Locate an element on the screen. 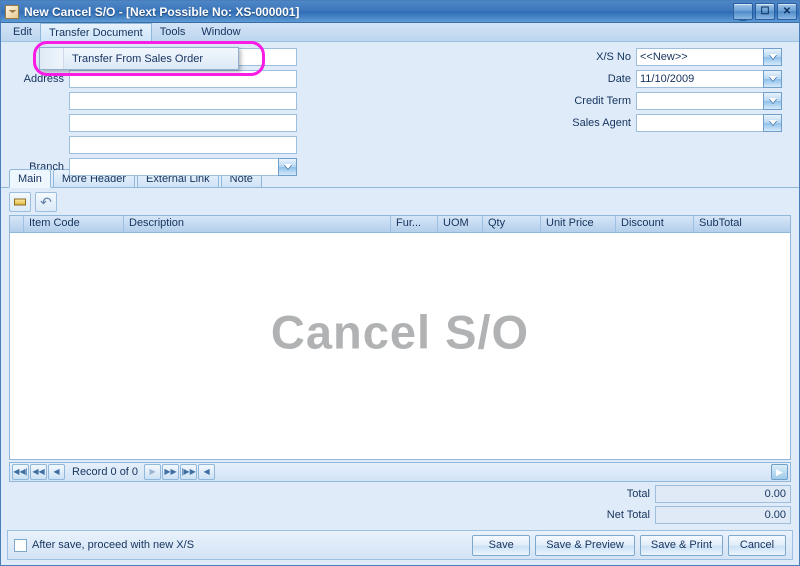  menu-item-transfer-document: Transfer Document is located at coordinates (95, 32).